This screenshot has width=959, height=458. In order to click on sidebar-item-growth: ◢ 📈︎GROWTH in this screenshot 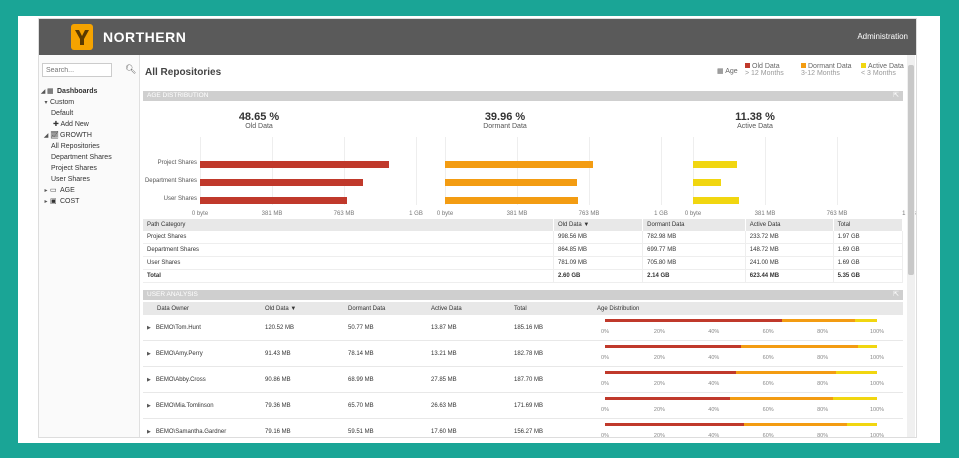, I will do `click(89, 136)`.